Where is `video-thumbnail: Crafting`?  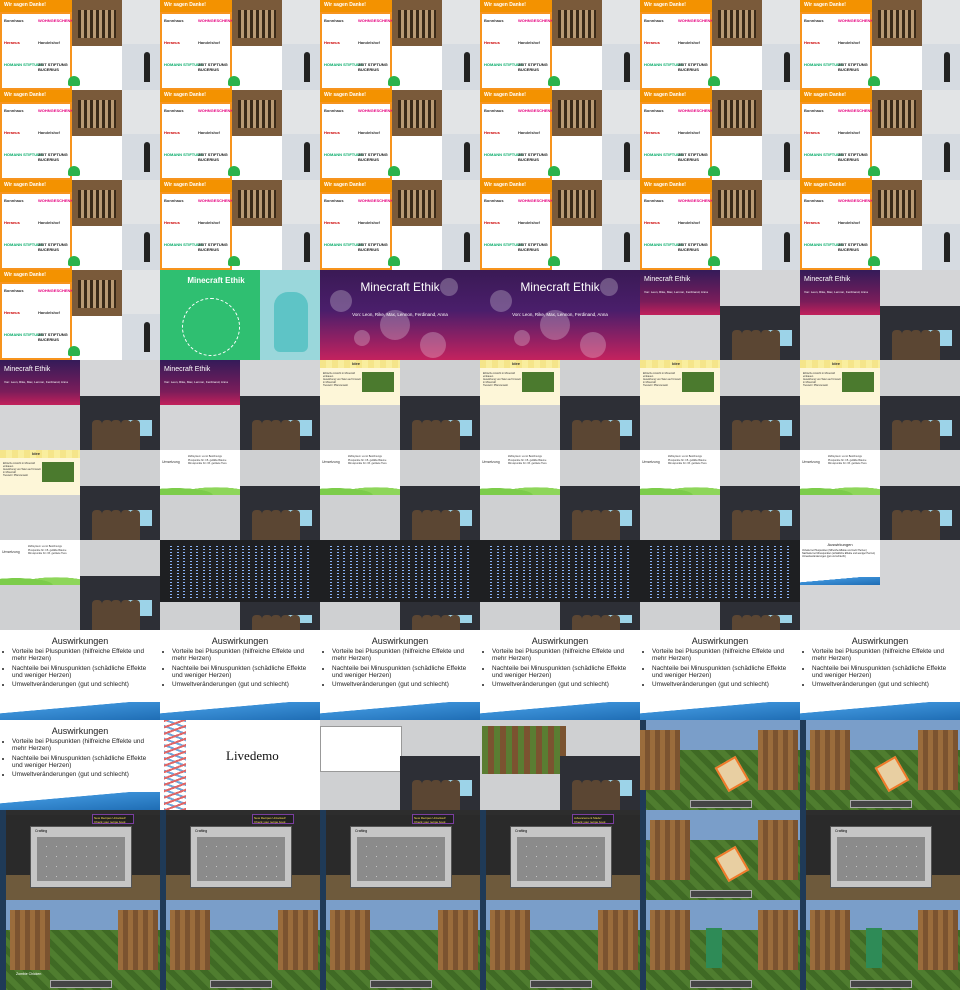 video-thumbnail: Crafting is located at coordinates (880, 855).